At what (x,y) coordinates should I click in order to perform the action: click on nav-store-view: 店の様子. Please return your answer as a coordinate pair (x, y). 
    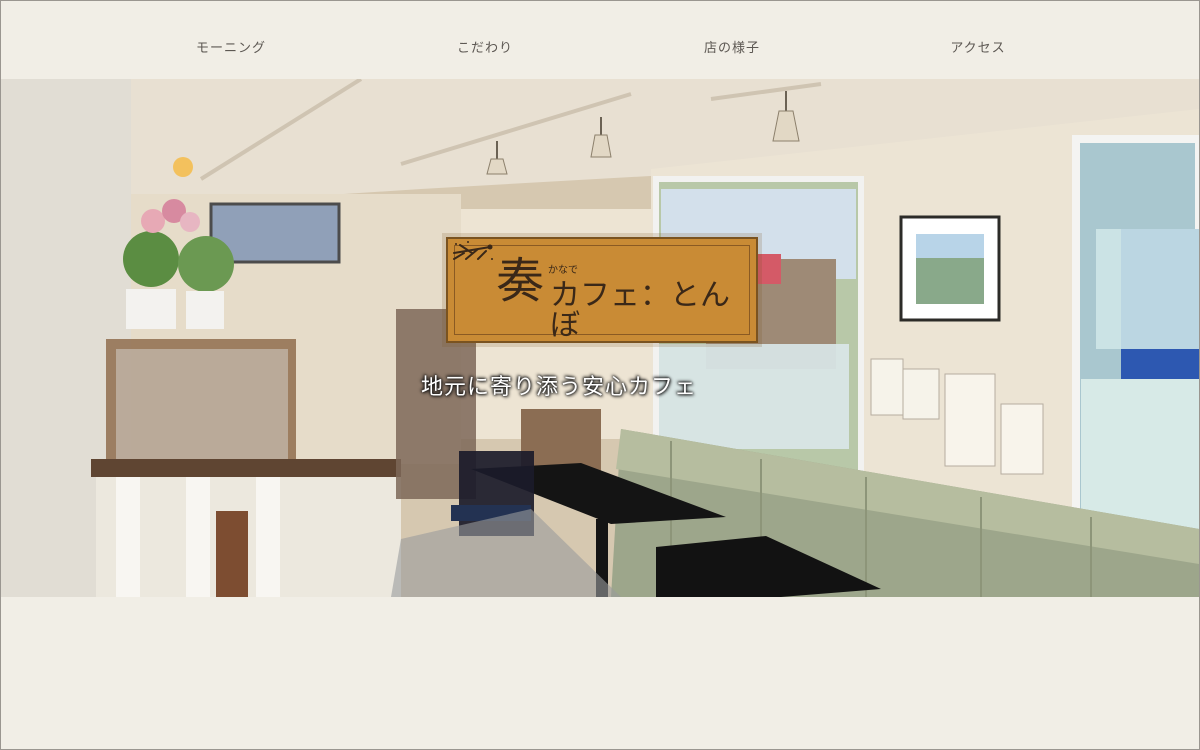
    Looking at the image, I should click on (732, 46).